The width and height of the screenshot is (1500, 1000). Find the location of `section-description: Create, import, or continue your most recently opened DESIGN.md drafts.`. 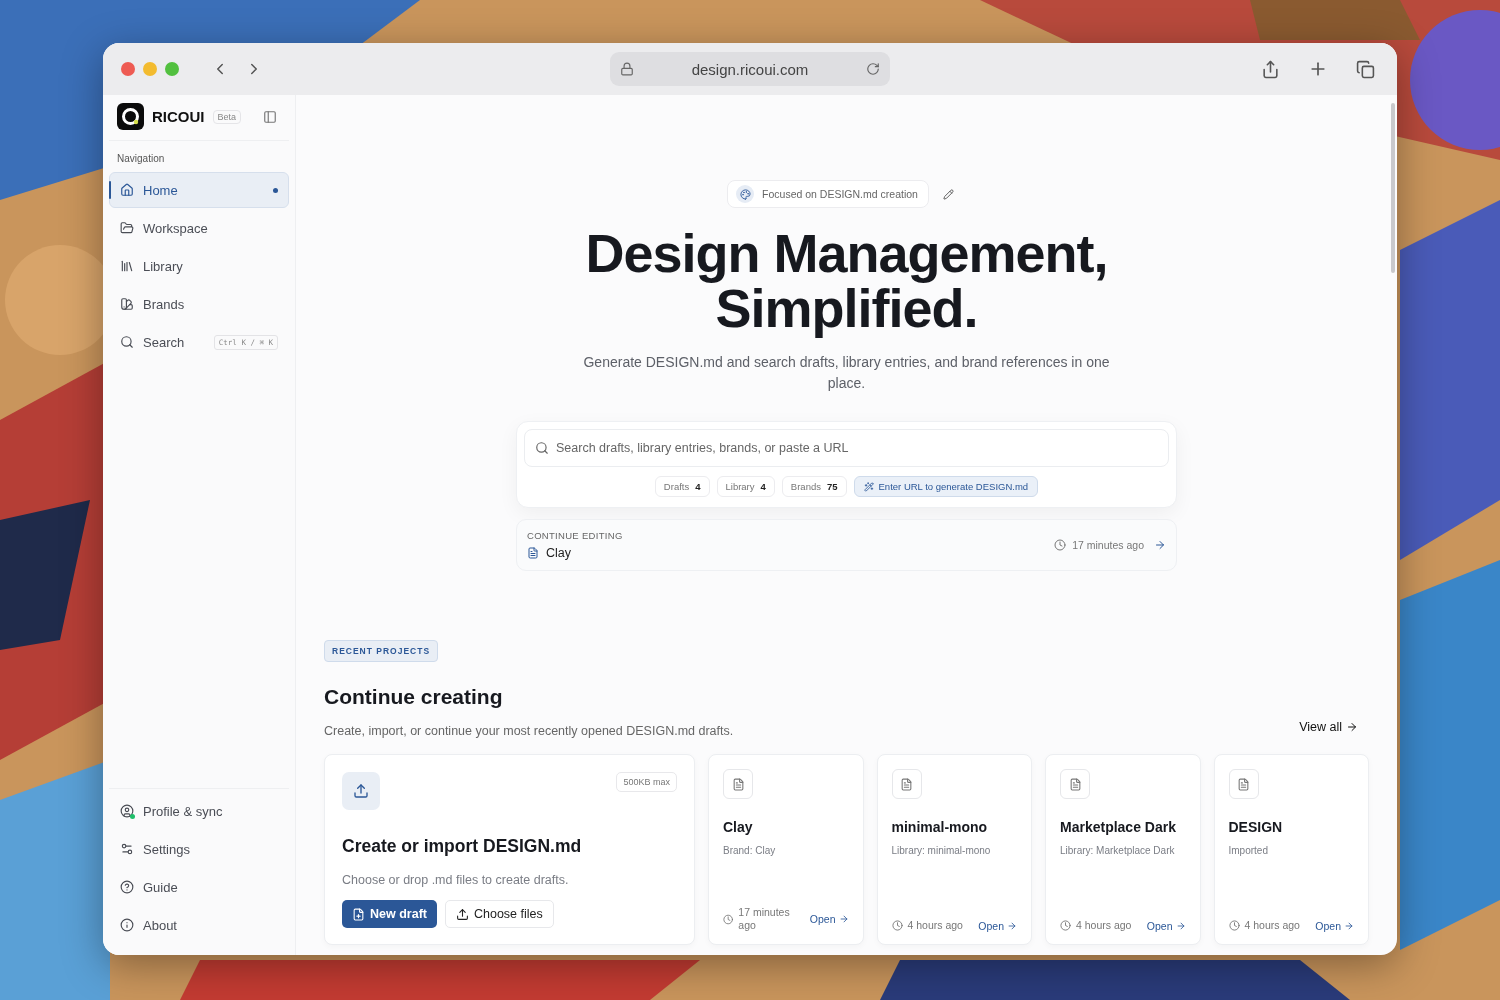

section-description: Create, import, or continue your most recently opened DESIGN.md drafts. is located at coordinates (529, 731).